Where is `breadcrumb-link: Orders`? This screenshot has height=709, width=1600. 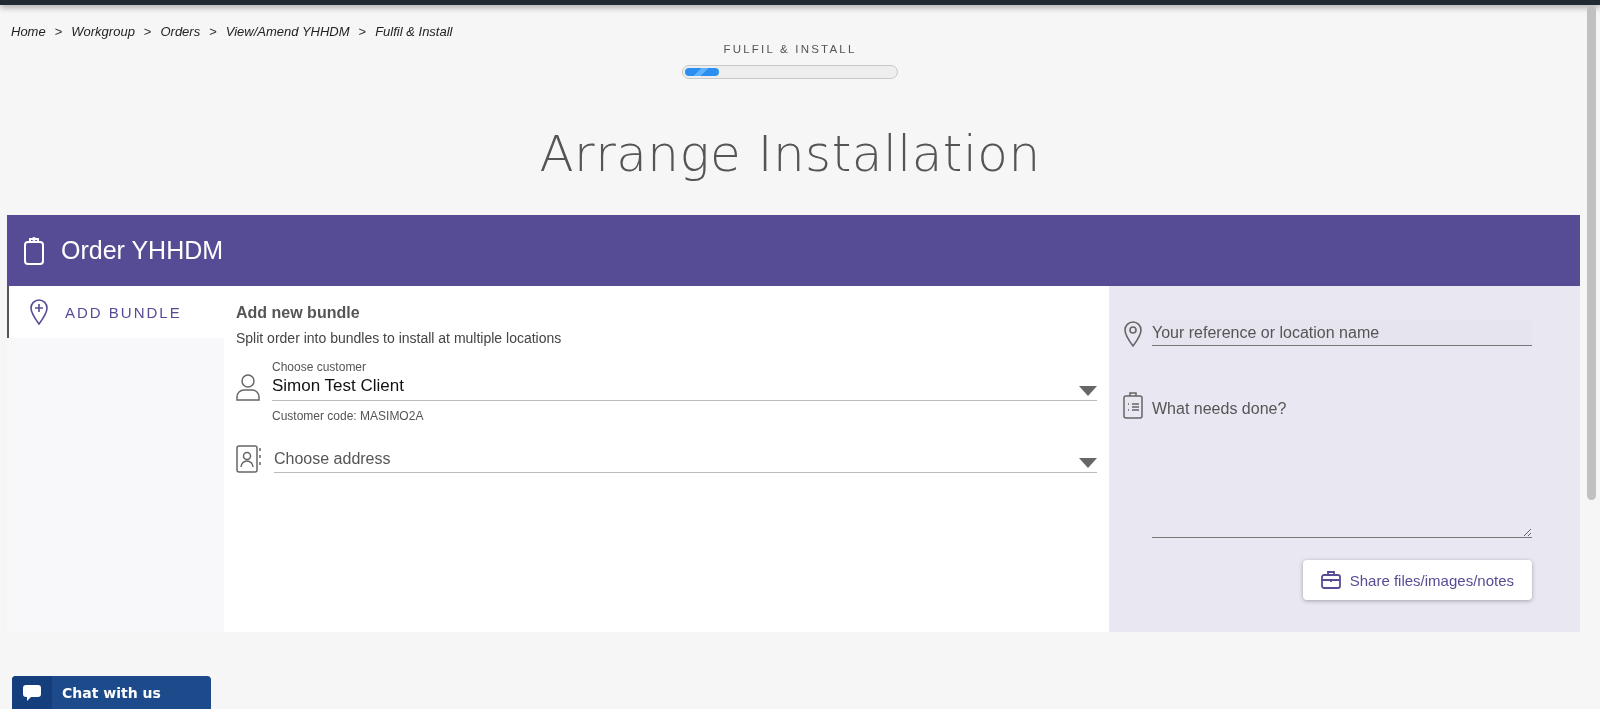
breadcrumb-link: Orders is located at coordinates (180, 32).